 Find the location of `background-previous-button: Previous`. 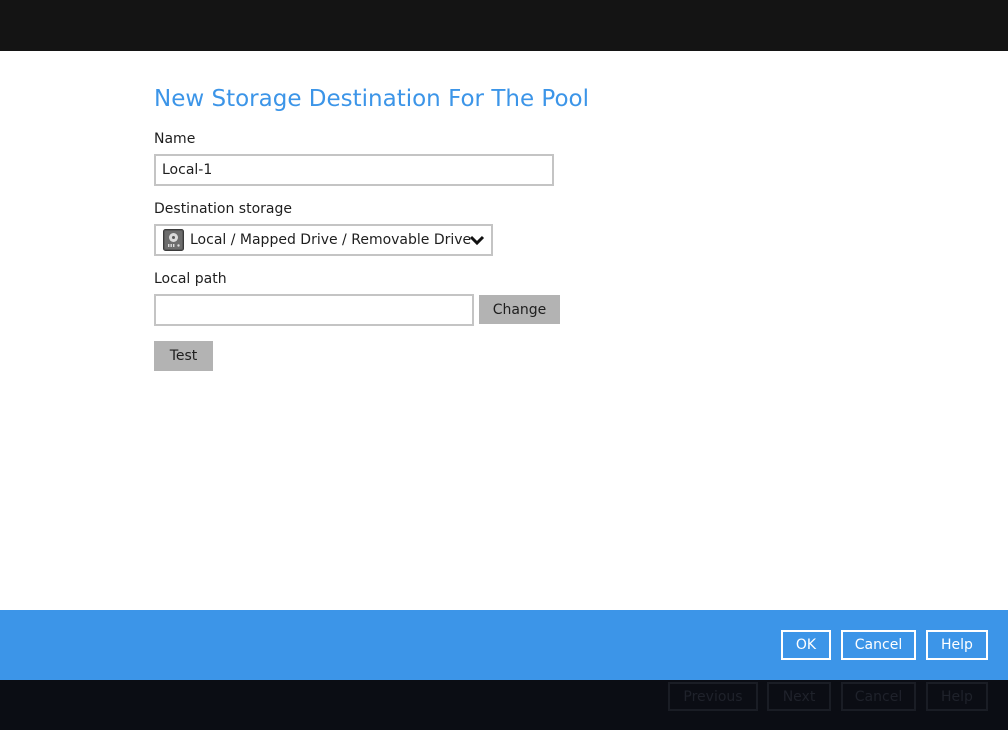

background-previous-button: Previous is located at coordinates (713, 696).